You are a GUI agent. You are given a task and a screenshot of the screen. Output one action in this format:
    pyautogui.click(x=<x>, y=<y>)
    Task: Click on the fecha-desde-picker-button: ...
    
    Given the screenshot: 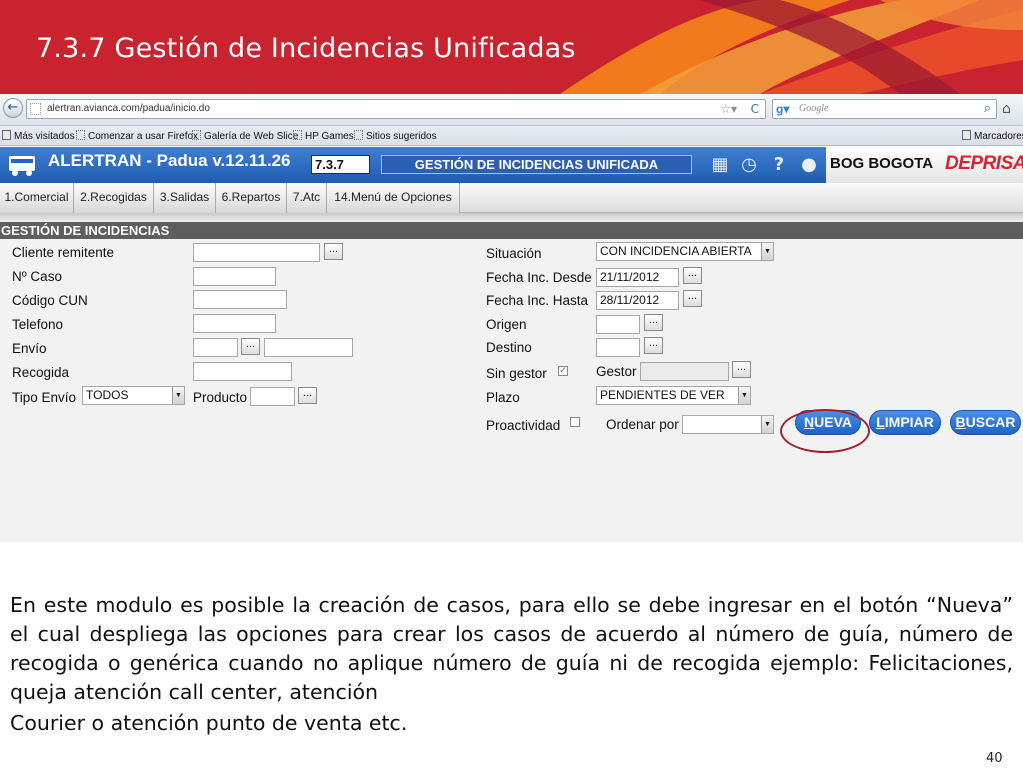 What is the action you would take?
    pyautogui.click(x=692, y=275)
    